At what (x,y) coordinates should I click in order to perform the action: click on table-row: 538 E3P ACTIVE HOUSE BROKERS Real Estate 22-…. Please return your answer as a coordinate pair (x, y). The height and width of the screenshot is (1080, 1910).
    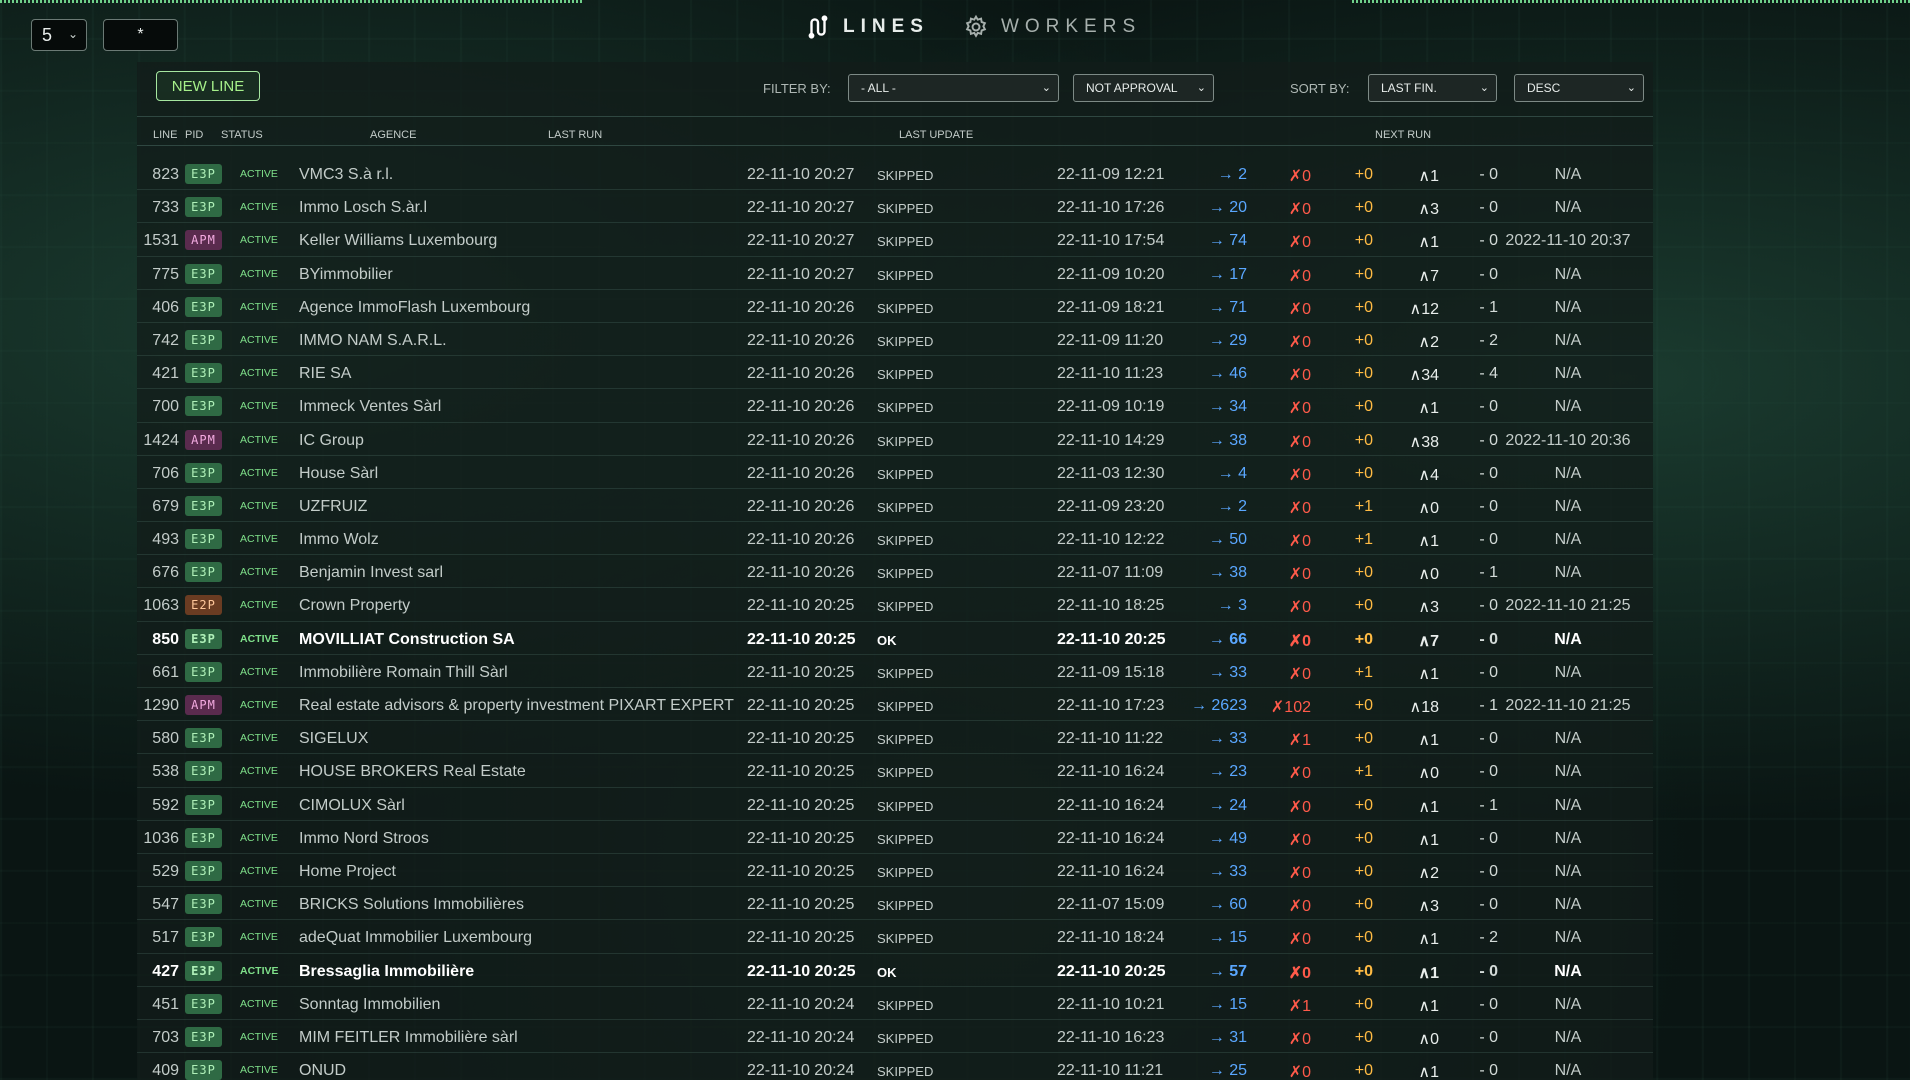
    Looking at the image, I should click on (895, 771).